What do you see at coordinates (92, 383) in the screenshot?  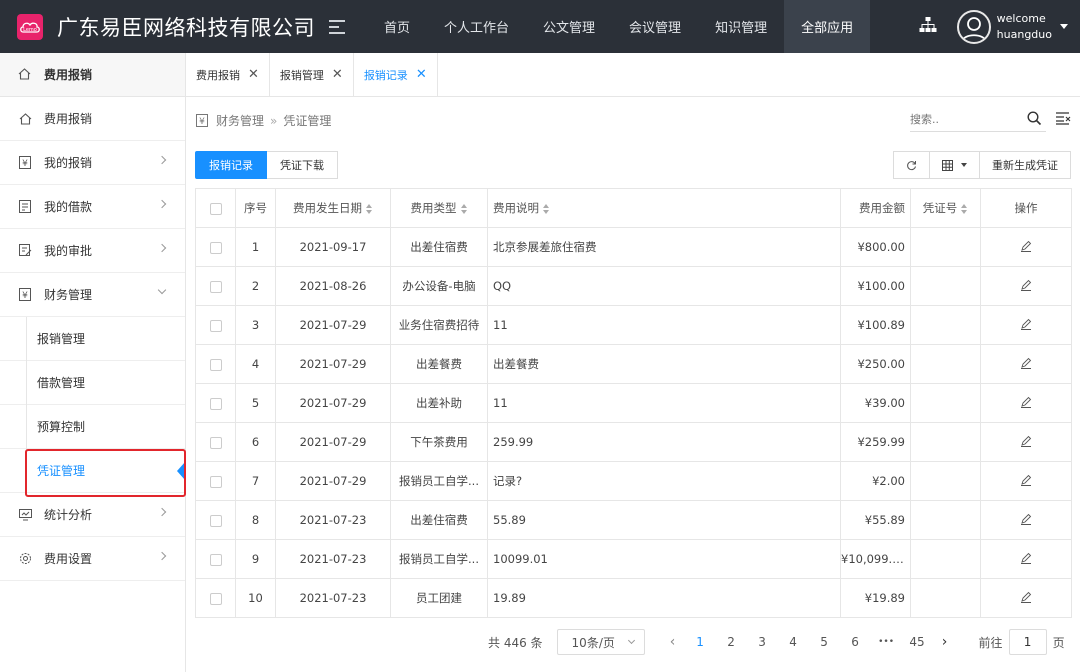 I see `sidebar-subitem-loan-mgmt: 借款管理` at bounding box center [92, 383].